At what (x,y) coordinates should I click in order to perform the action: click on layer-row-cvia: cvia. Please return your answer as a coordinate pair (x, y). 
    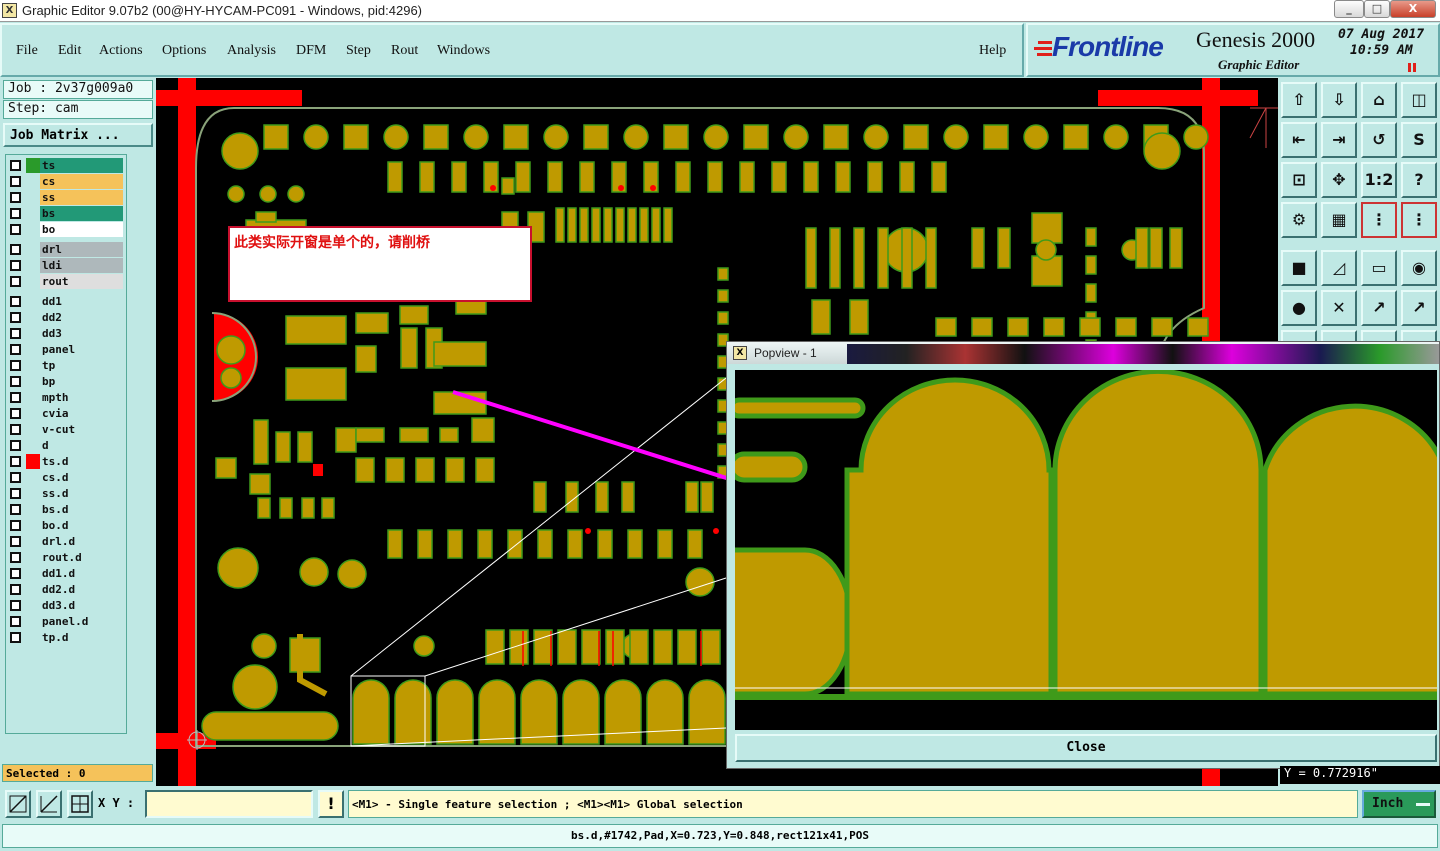
    Looking at the image, I should click on (65, 413).